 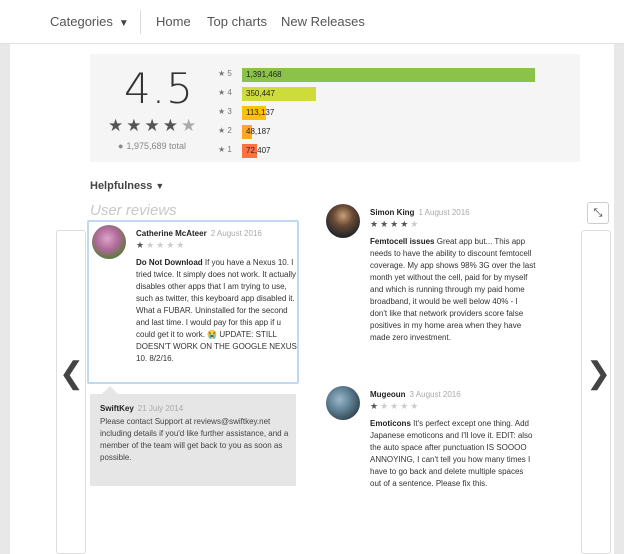 I want to click on nav-home: Home, so click(x=173, y=21).